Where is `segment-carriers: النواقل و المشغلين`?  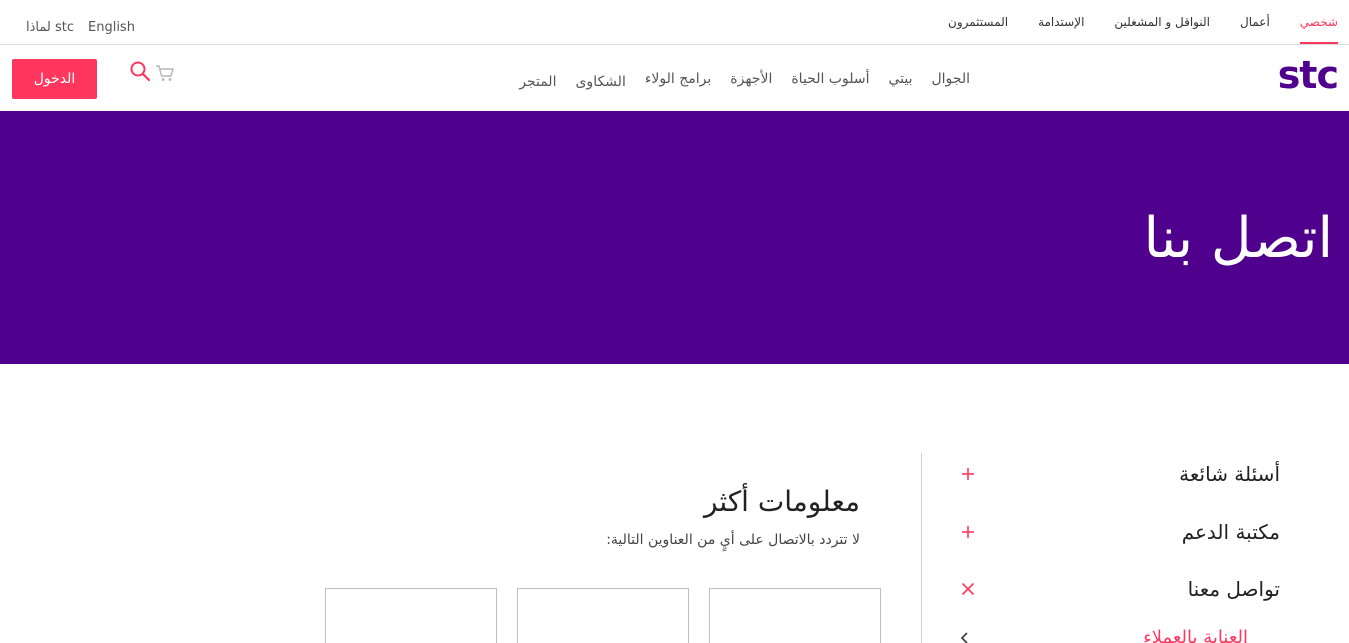
segment-carriers: النواقل و المشغلين is located at coordinates (1162, 22).